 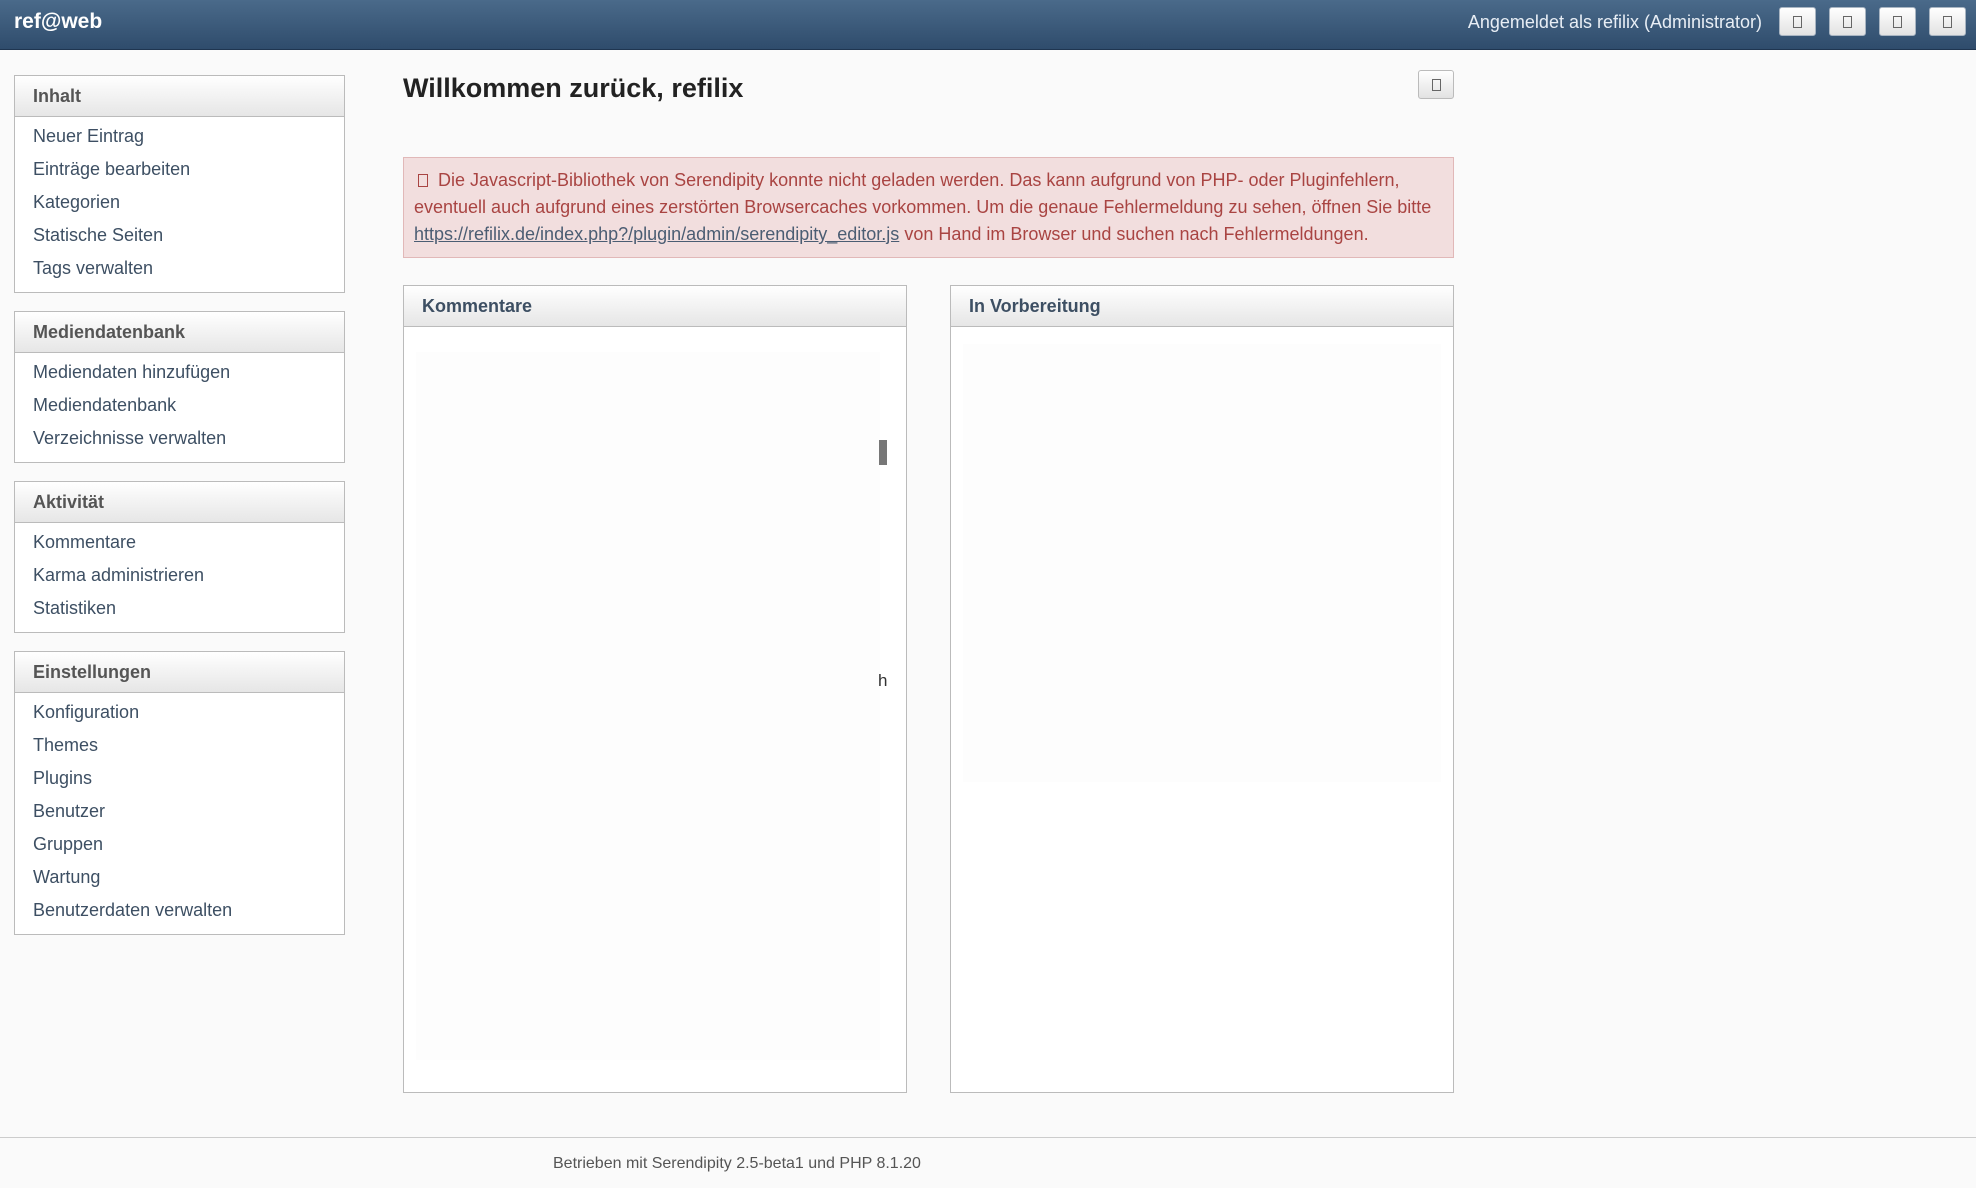 I want to click on sidebar-item-plugins: Plugins, so click(x=179, y=779).